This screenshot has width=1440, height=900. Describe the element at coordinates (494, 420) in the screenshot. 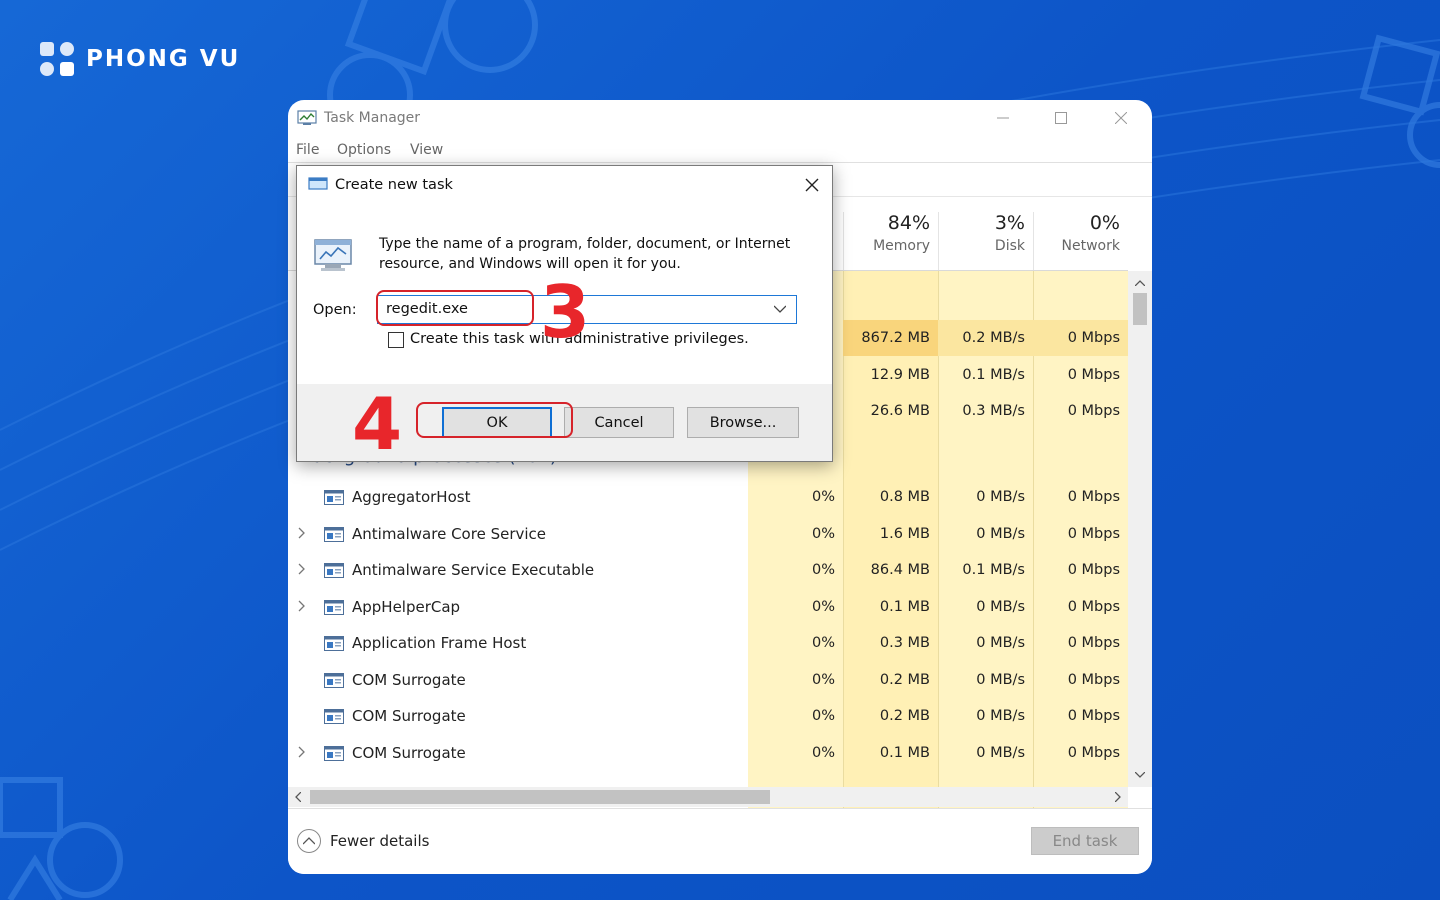

I see `highlight-ok-button` at that location.